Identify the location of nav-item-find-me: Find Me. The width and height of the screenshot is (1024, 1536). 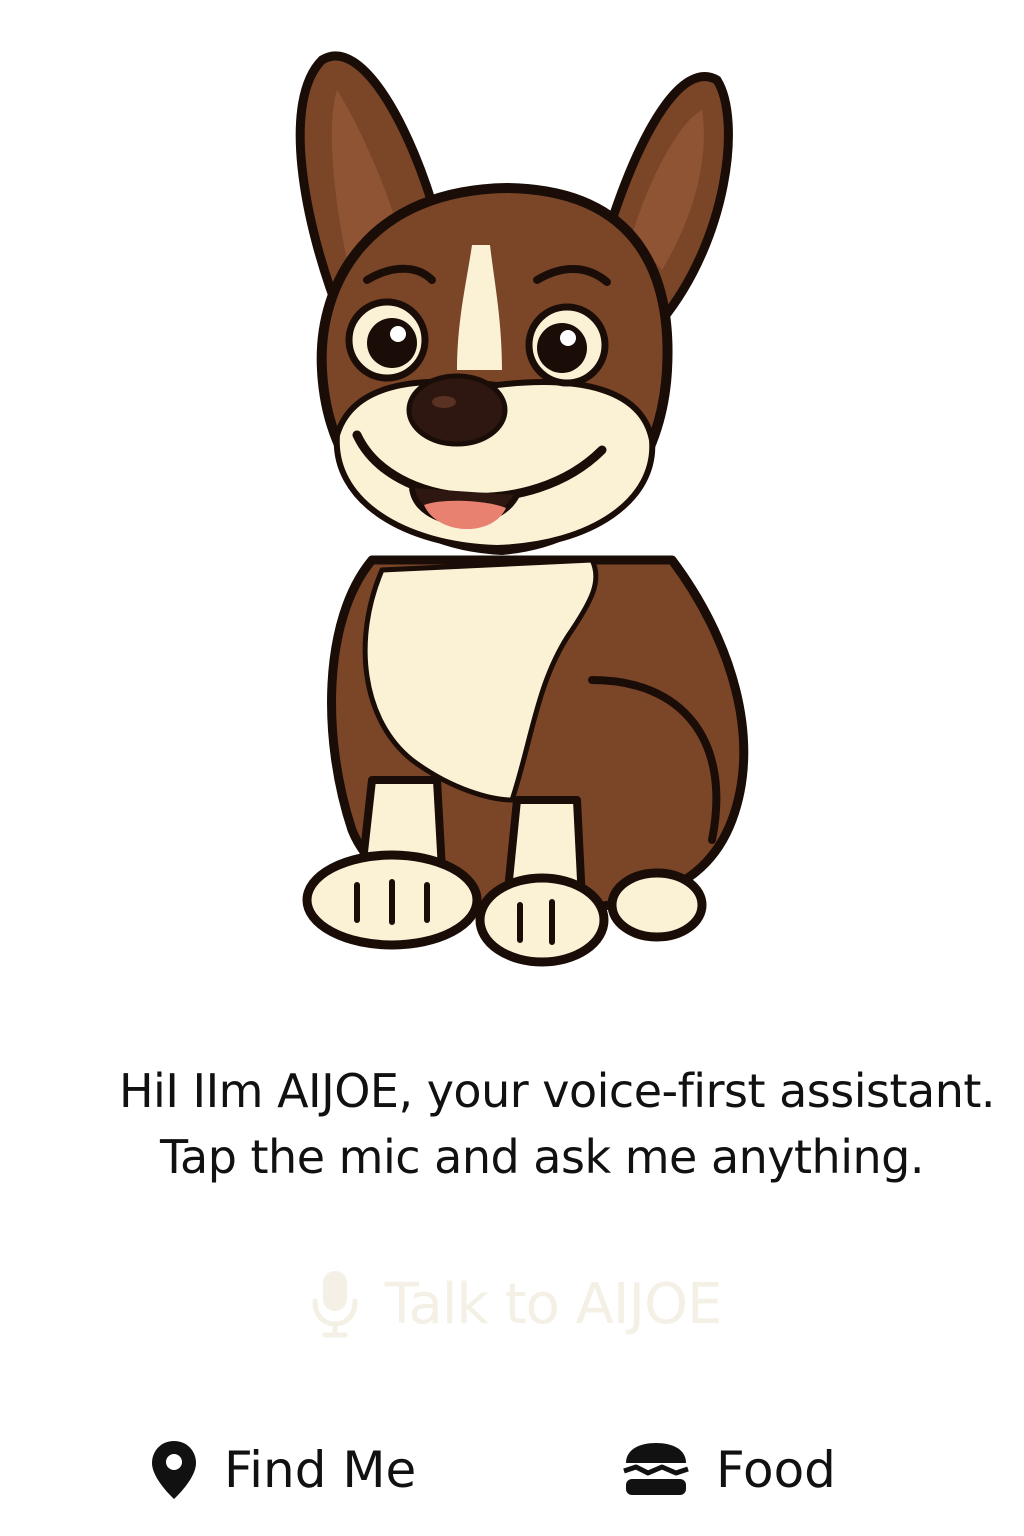
(283, 1470).